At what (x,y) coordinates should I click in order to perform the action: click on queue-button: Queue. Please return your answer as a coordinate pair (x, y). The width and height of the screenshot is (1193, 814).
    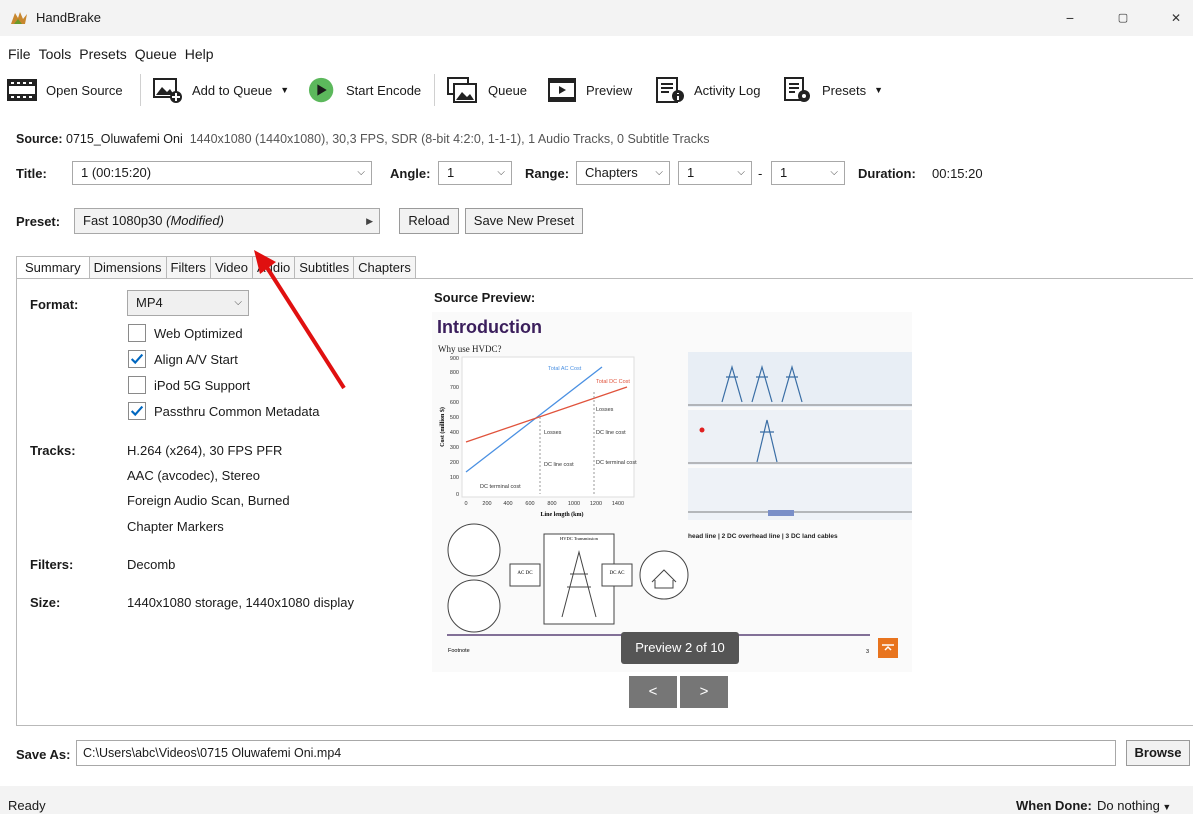
    Looking at the image, I should click on (485, 90).